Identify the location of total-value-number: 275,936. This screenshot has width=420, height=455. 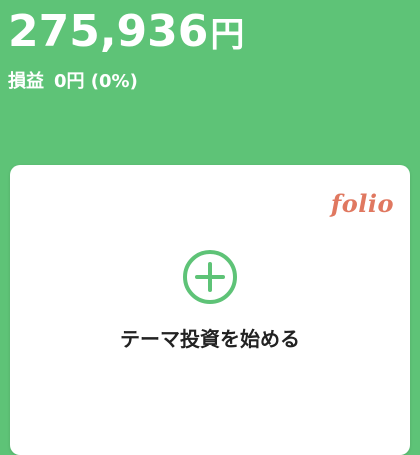
(108, 31).